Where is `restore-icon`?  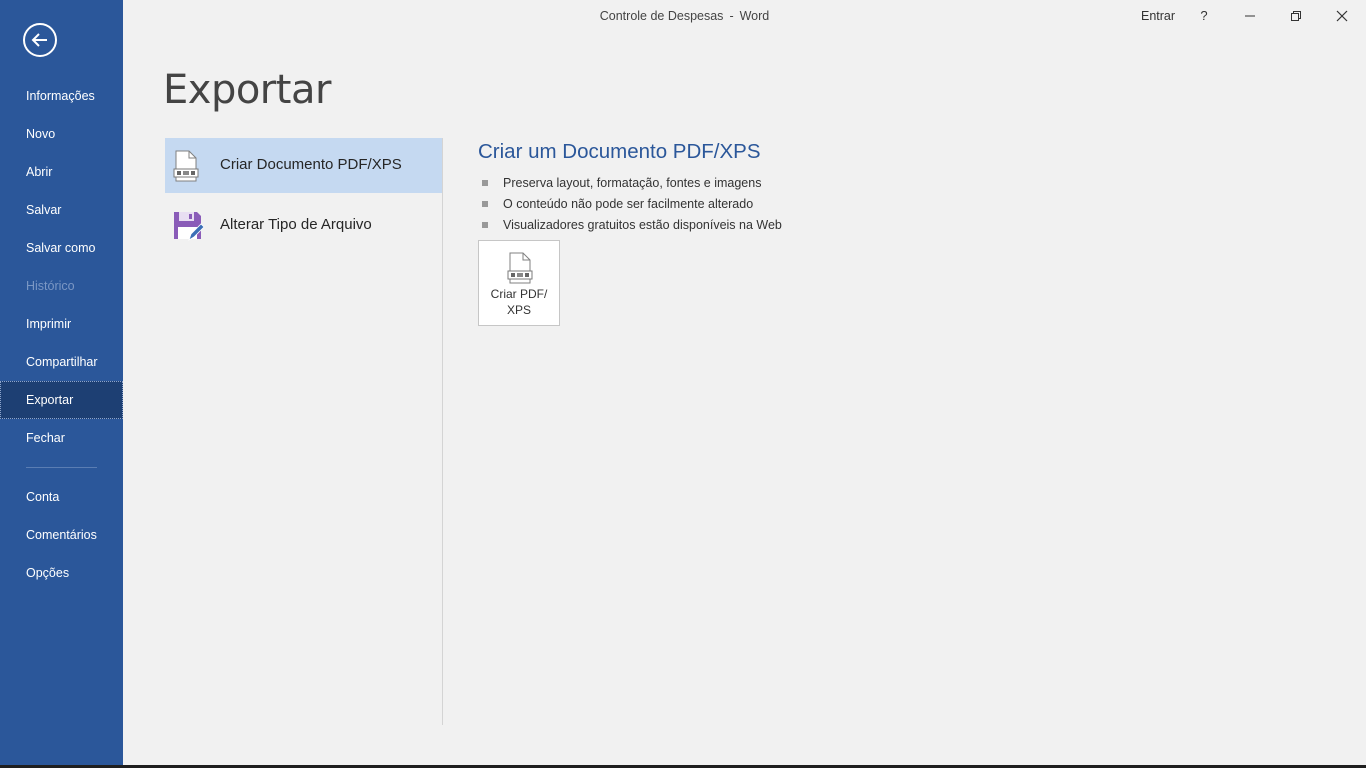 restore-icon is located at coordinates (1296, 16).